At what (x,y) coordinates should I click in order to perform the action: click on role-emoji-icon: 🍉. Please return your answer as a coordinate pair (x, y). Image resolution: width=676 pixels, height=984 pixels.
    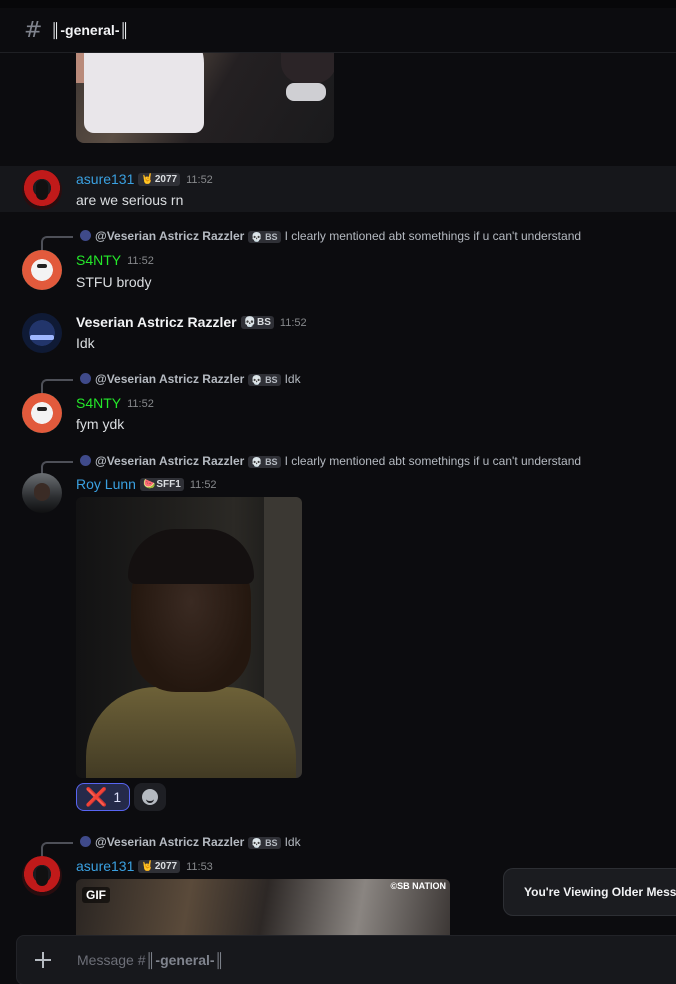
    Looking at the image, I should click on (149, 484).